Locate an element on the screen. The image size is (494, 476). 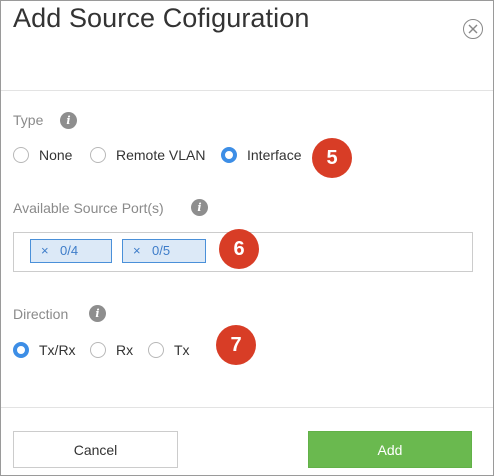
port-tag: × 0/4 is located at coordinates (71, 251).